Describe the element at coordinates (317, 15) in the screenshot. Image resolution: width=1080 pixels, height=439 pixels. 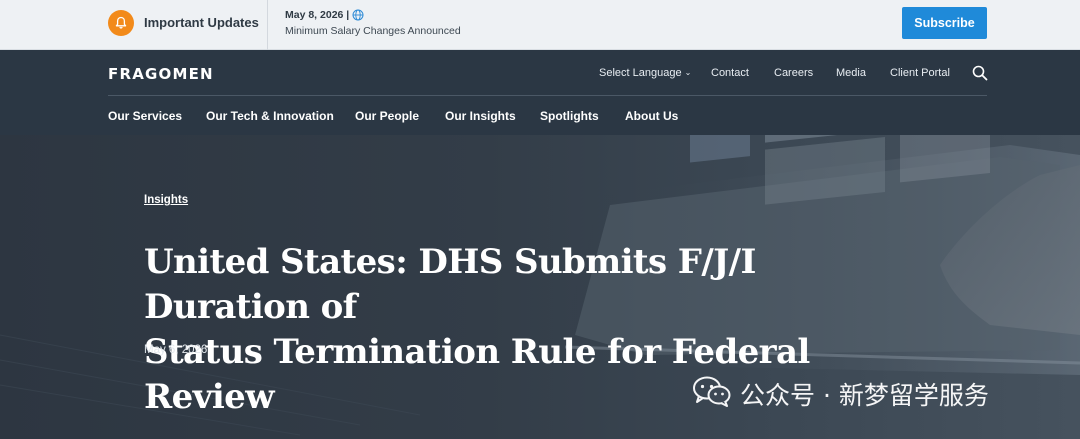
I see `update-date: May 8, 2026 |` at that location.